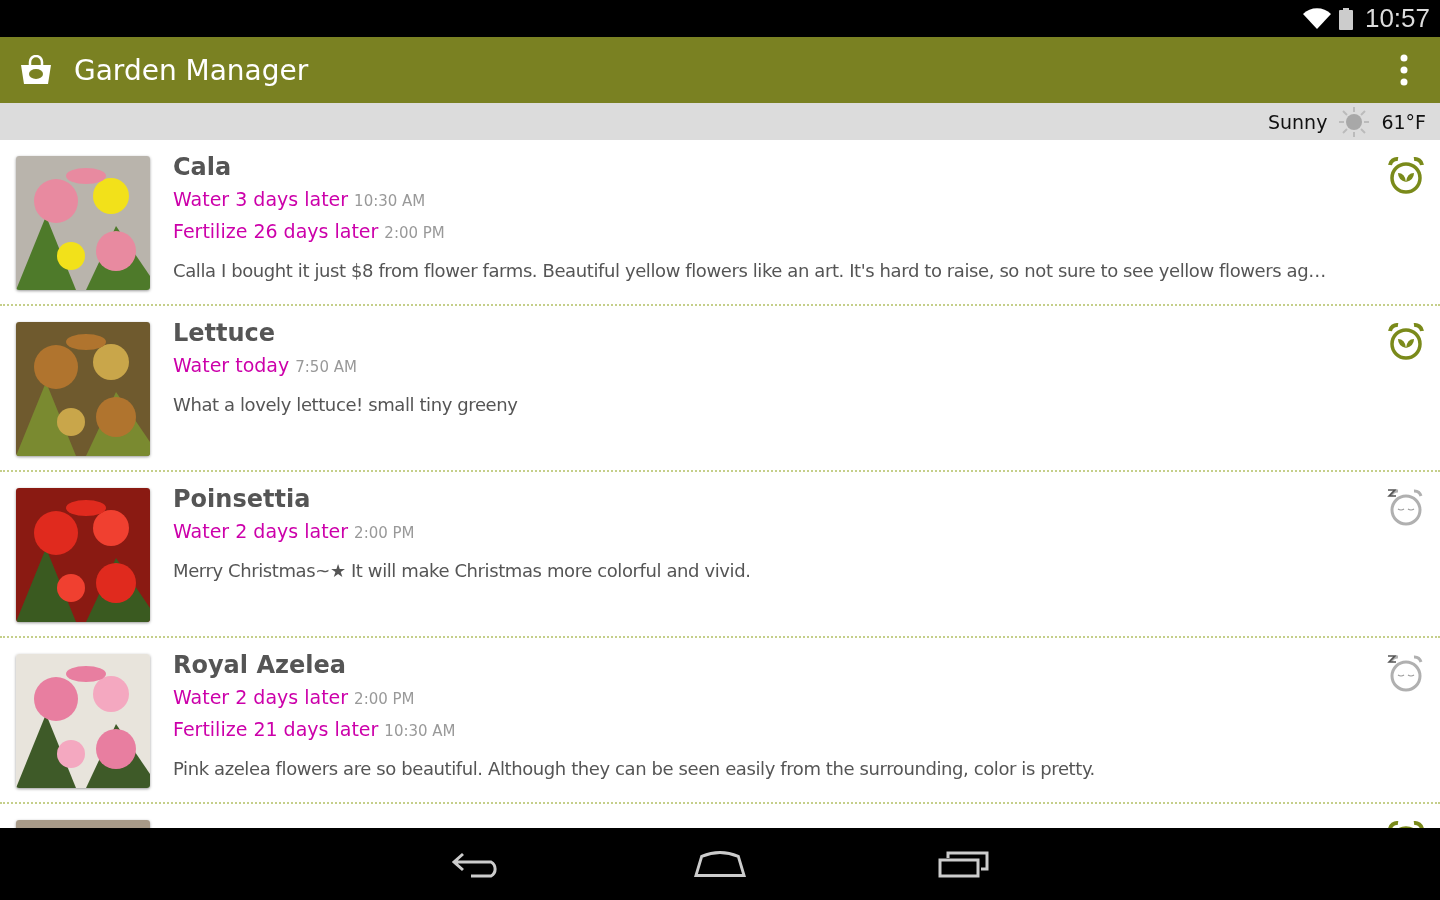 The width and height of the screenshot is (1440, 900). Describe the element at coordinates (36, 70) in the screenshot. I see `basket-icon` at that location.